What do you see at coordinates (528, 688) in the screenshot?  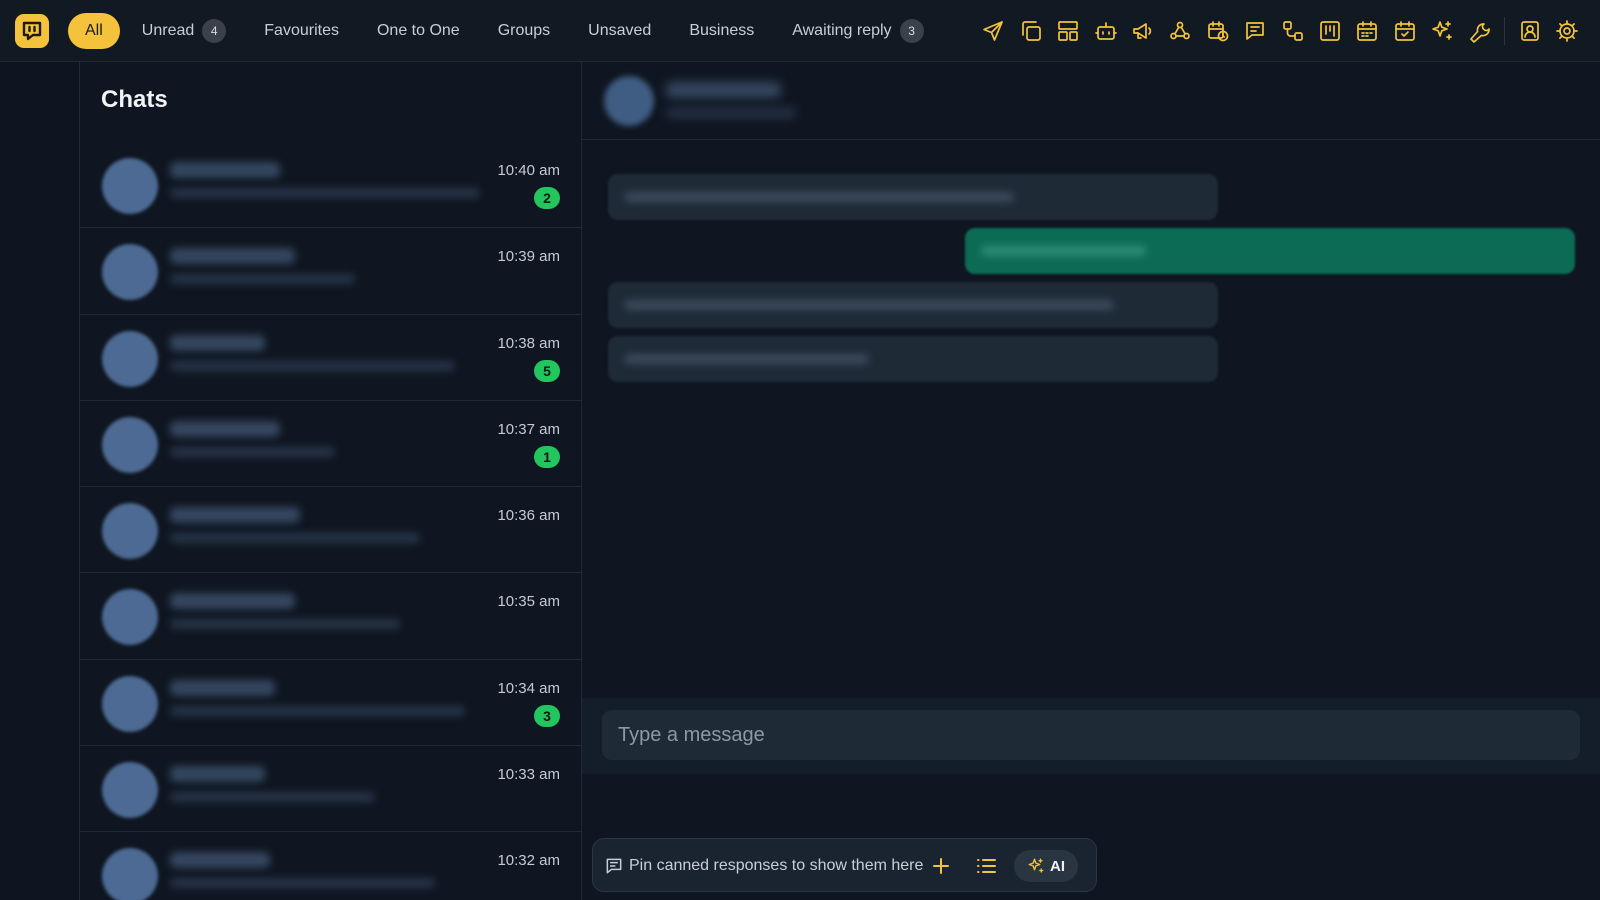 I see `chat-time: 10:34 am` at bounding box center [528, 688].